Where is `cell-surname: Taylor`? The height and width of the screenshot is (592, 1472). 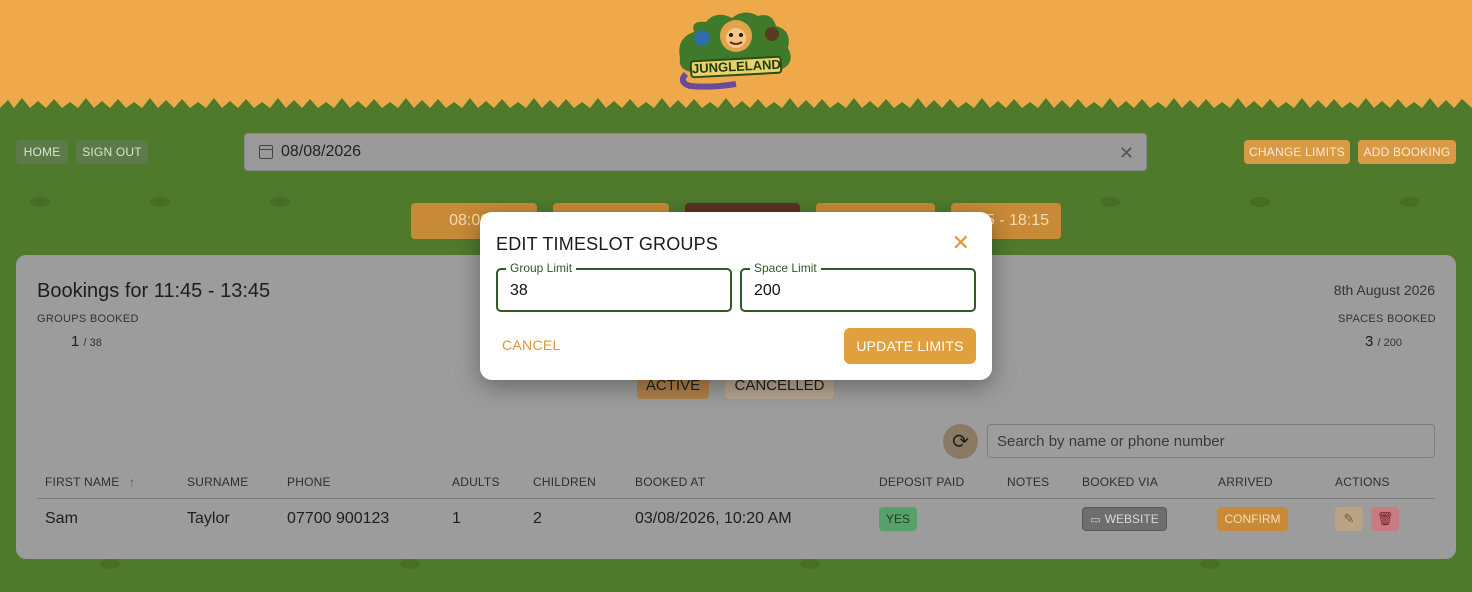 cell-surname: Taylor is located at coordinates (208, 518).